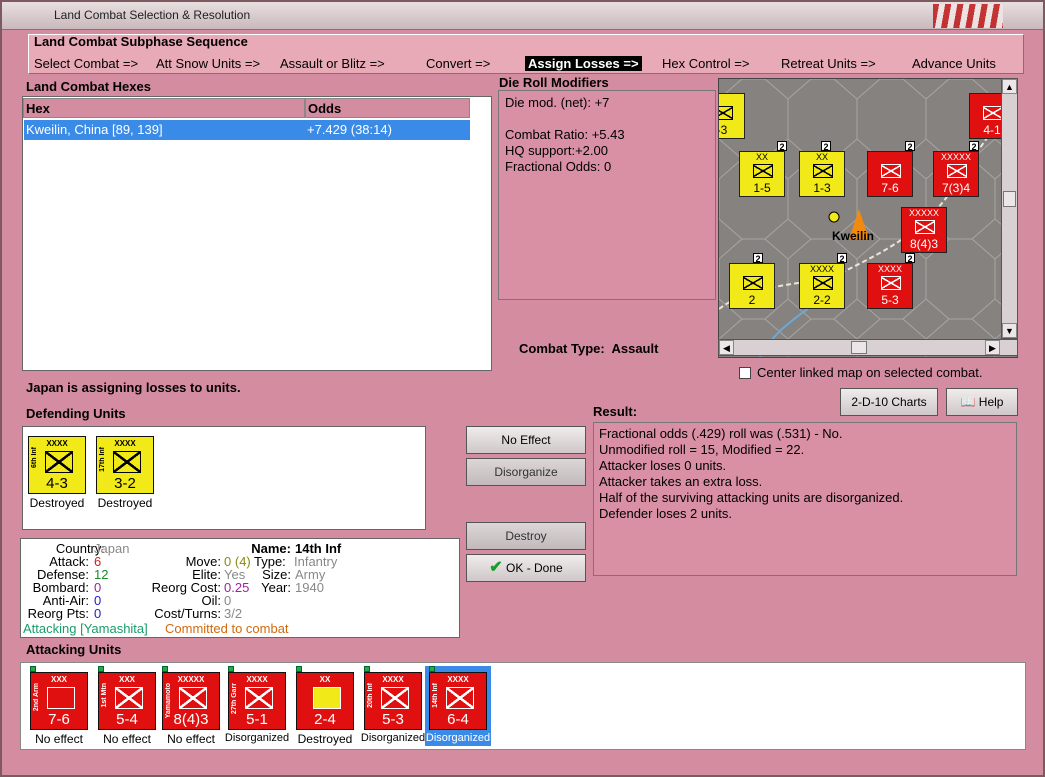 This screenshot has height=777, width=1045. What do you see at coordinates (726, 347) in the screenshot?
I see `scroll-left-icon: ◀` at bounding box center [726, 347].